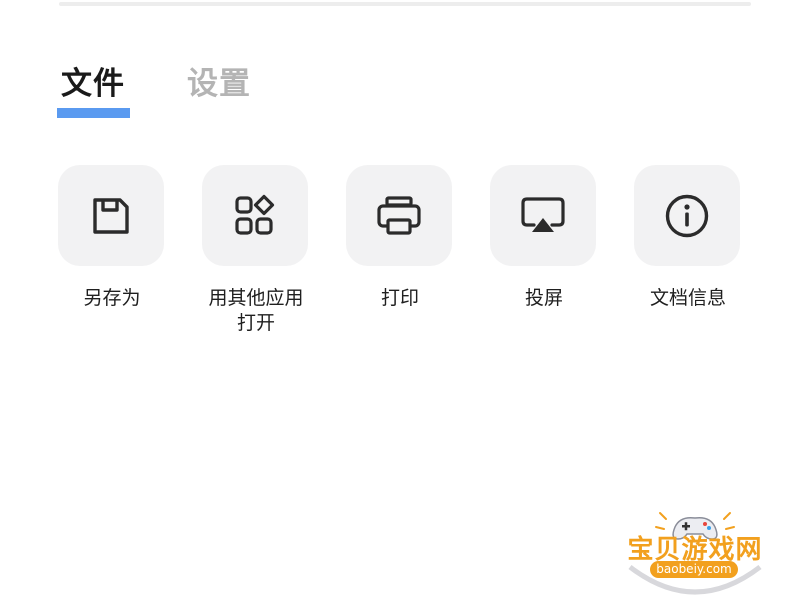  I want to click on cast-screen-action: 投屏, so click(544, 238).